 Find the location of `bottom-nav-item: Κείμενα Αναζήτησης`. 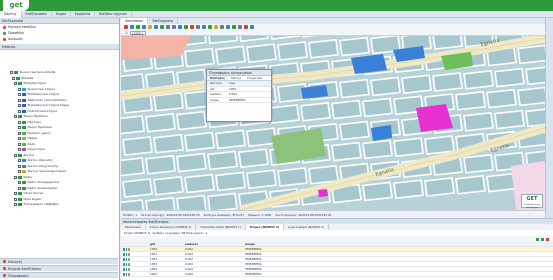

bottom-nav-item: Κείμενα Αναζήτησης is located at coordinates (59, 268).